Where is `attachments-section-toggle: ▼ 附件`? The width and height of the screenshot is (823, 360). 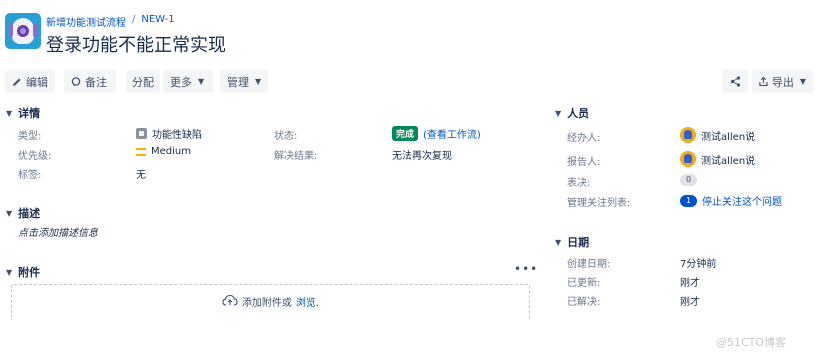 attachments-section-toggle: ▼ 附件 is located at coordinates (23, 272).